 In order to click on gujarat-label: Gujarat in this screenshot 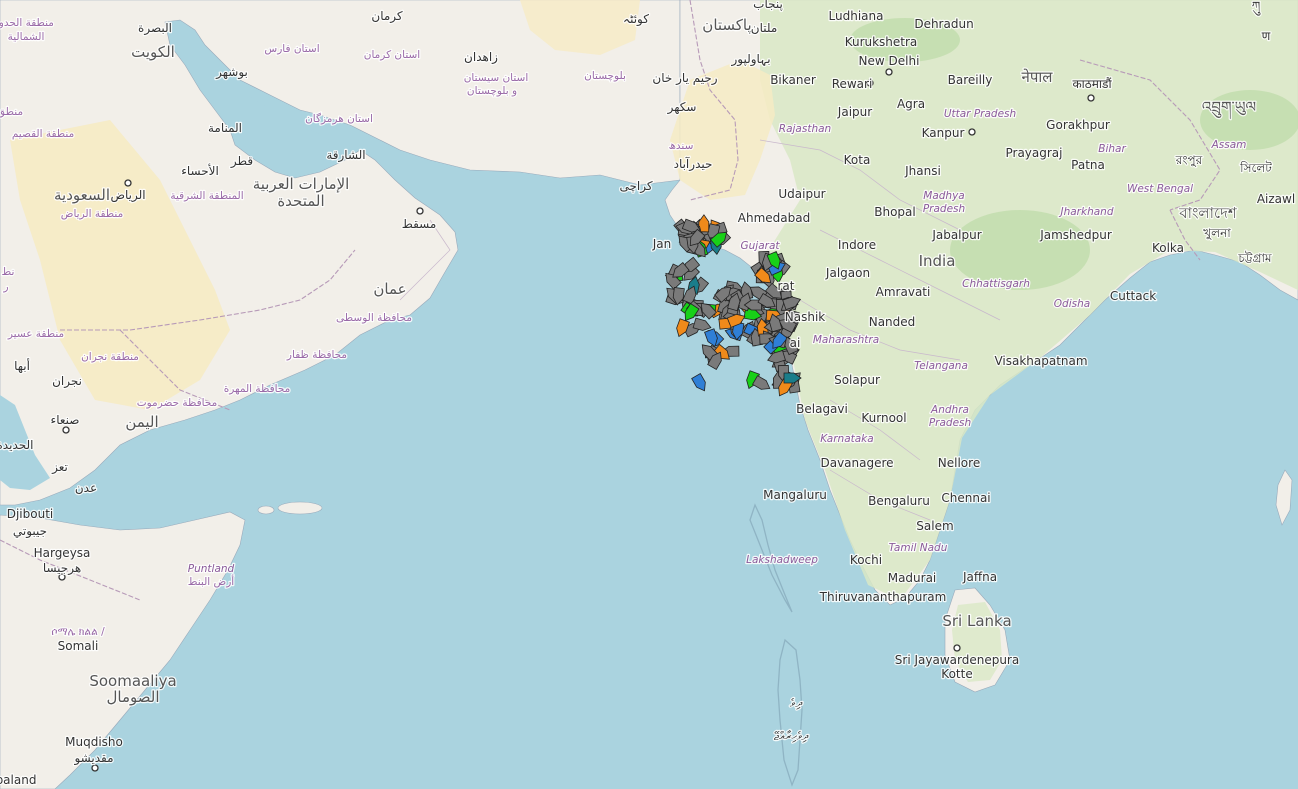, I will do `click(760, 246)`.